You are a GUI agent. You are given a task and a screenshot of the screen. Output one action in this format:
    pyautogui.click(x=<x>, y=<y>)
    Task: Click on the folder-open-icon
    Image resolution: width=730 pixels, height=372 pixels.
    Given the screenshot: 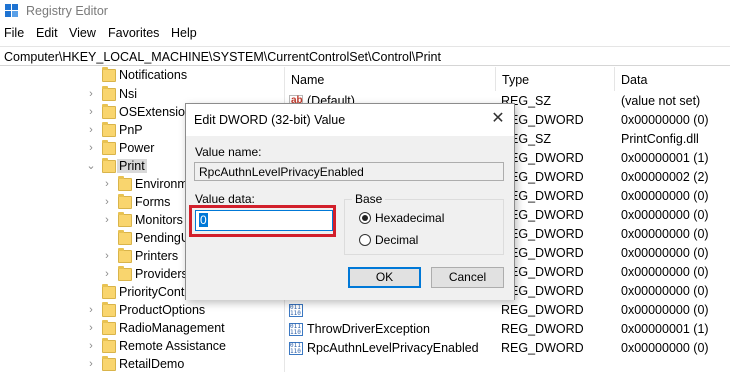 What is the action you would take?
    pyautogui.click(x=109, y=165)
    